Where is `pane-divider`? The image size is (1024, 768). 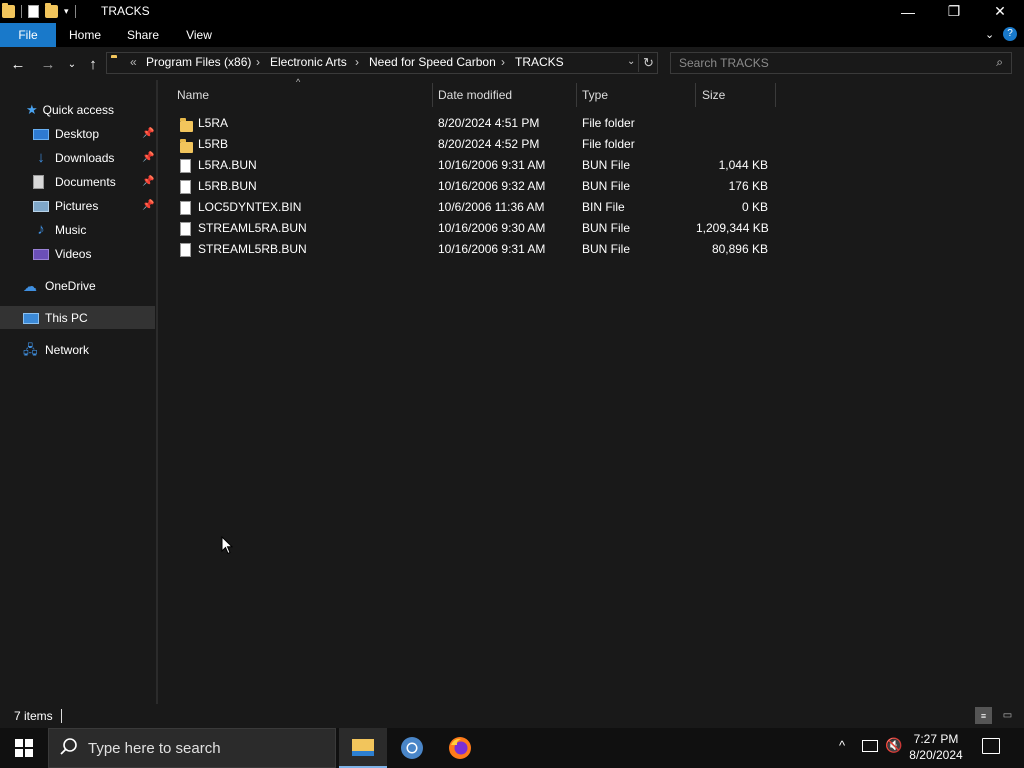
pane-divider is located at coordinates (157, 392).